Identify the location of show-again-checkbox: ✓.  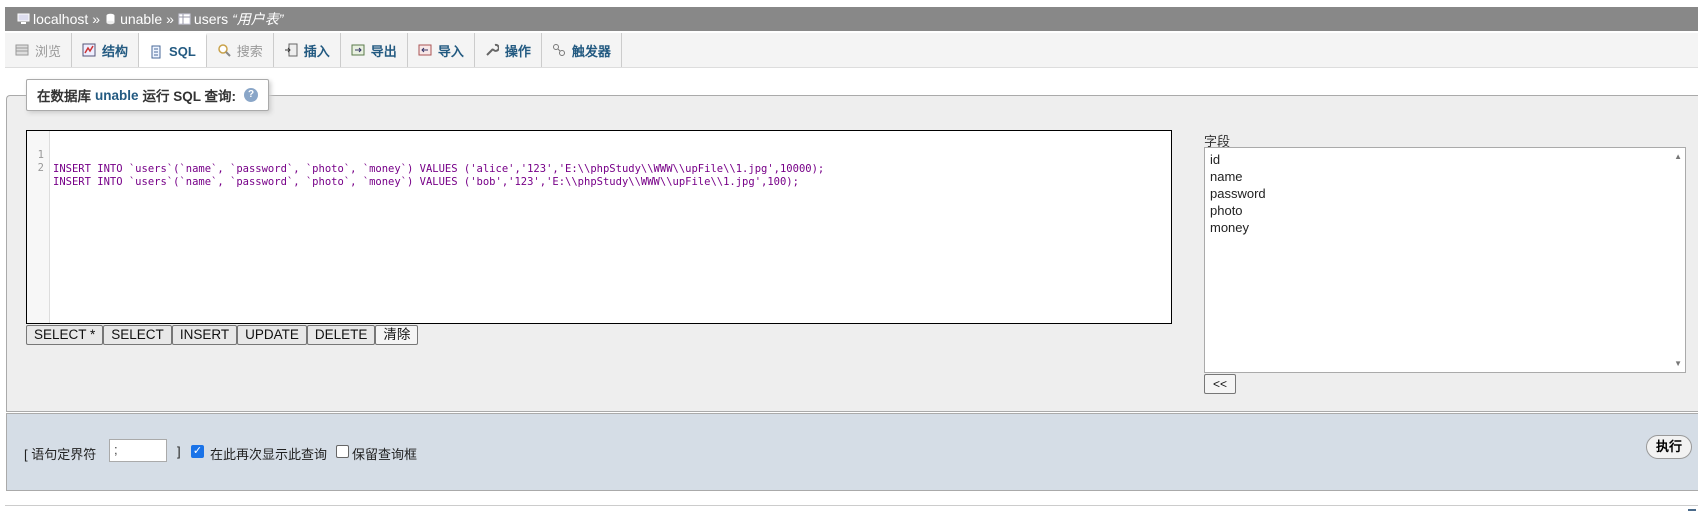
(197, 451).